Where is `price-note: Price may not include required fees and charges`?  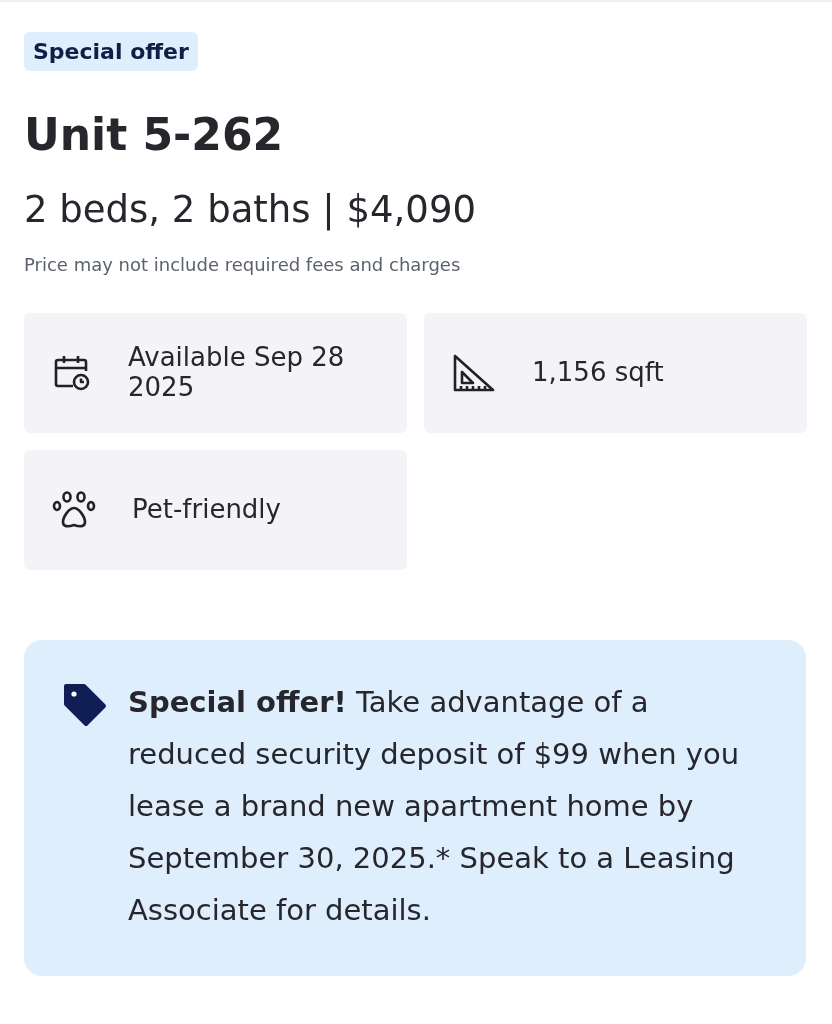
price-note: Price may not include required fees and charges is located at coordinates (243, 265).